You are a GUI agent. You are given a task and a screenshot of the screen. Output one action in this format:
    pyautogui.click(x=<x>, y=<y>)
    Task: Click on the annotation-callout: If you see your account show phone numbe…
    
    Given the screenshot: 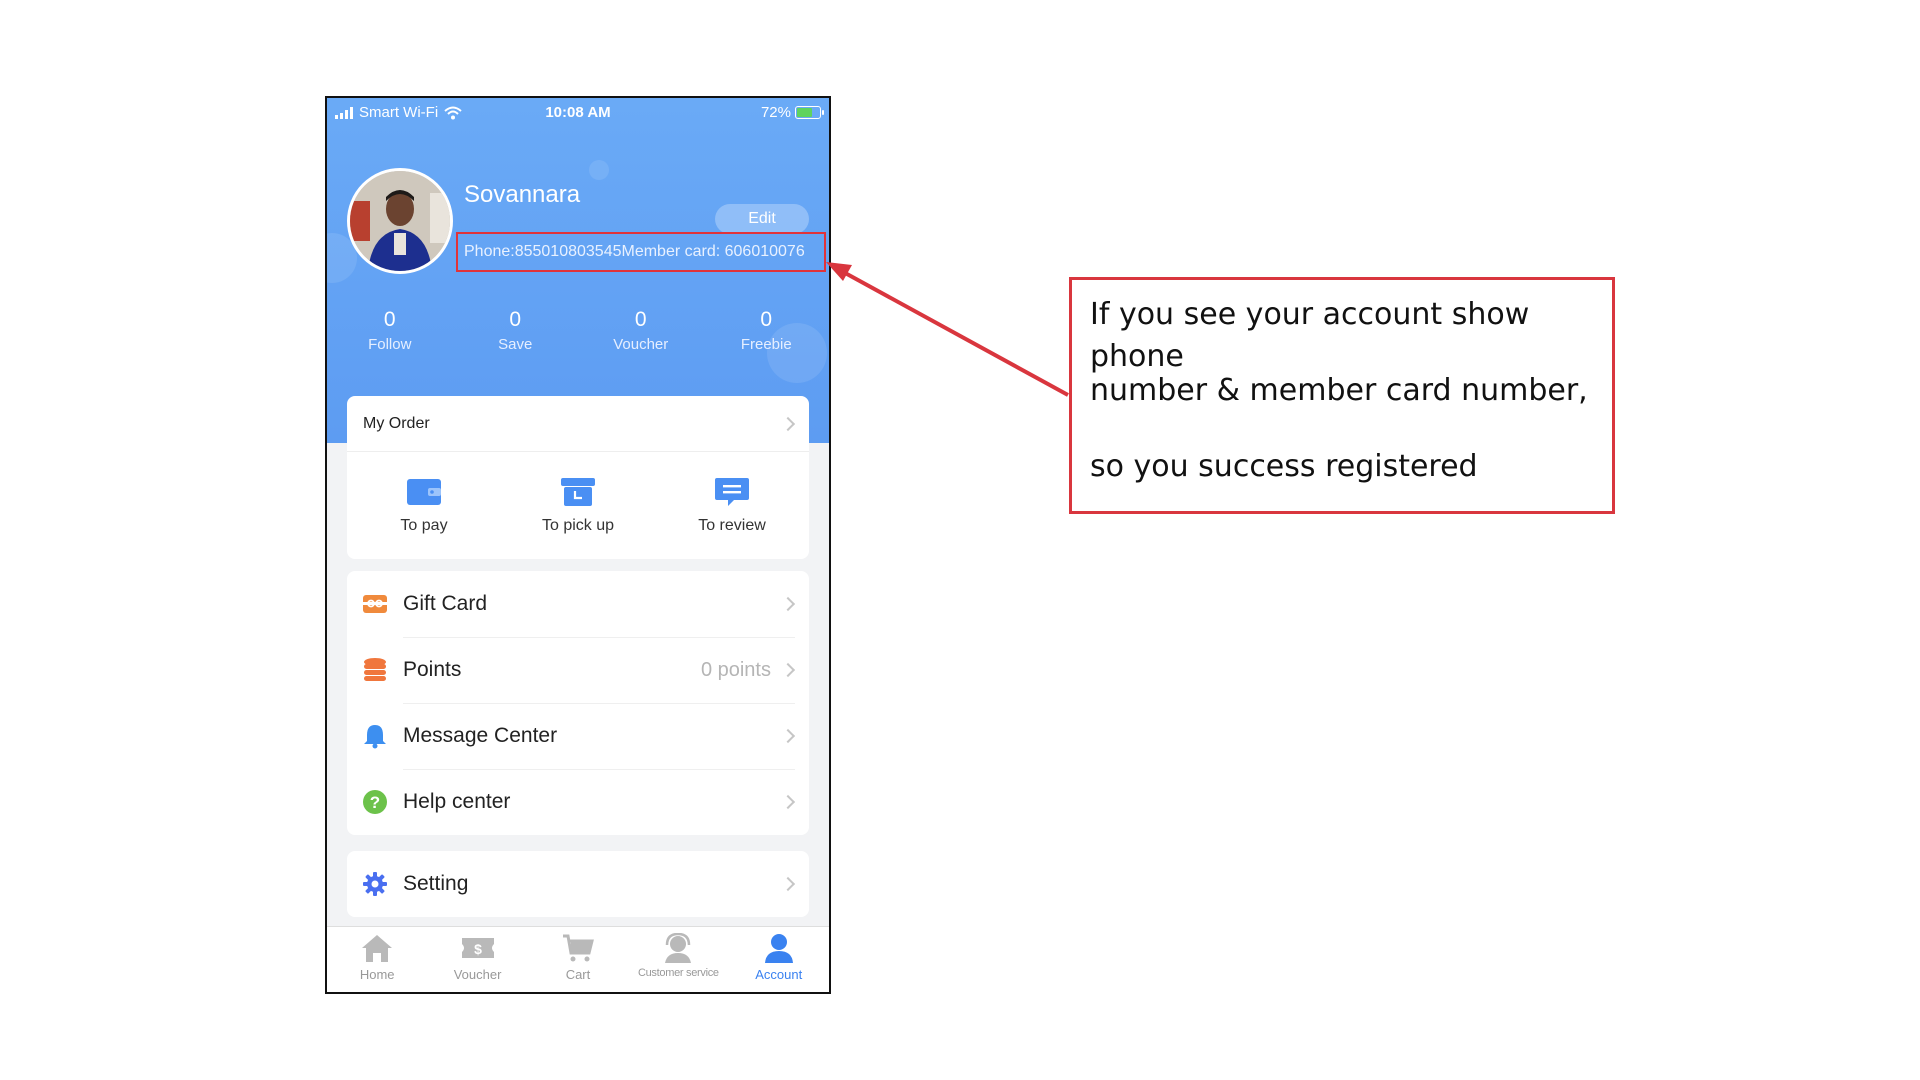 What is the action you would take?
    pyautogui.click(x=1342, y=395)
    